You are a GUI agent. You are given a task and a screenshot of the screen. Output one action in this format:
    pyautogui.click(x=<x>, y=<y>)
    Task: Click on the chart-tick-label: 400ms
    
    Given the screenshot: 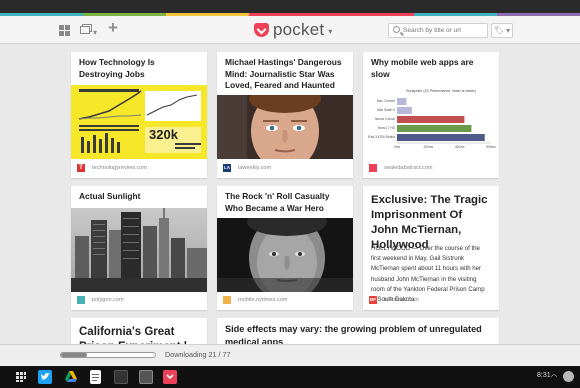 What is the action you would take?
    pyautogui.click(x=460, y=147)
    